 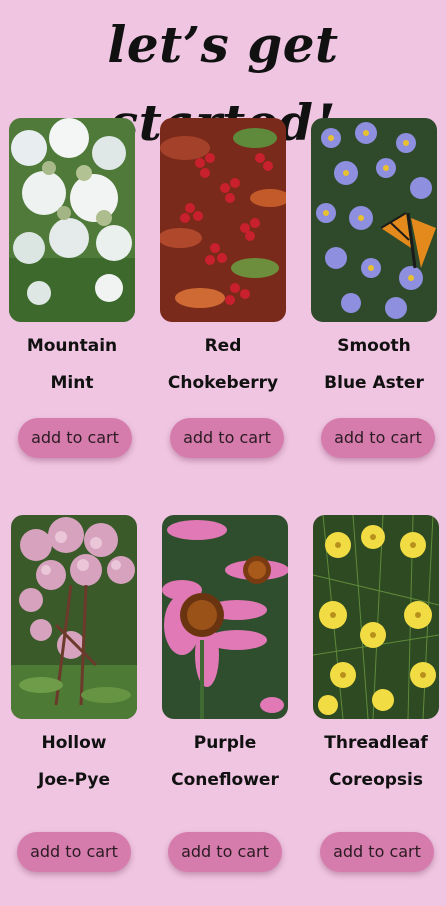 What do you see at coordinates (72, 220) in the screenshot?
I see `mountain-mint-photo` at bounding box center [72, 220].